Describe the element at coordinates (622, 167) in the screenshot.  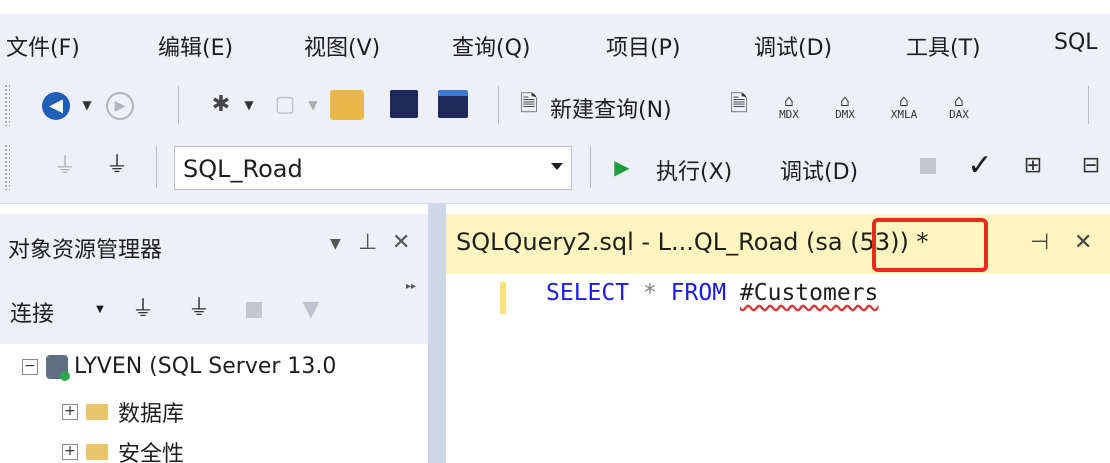
I see `execute-icon: ▶` at that location.